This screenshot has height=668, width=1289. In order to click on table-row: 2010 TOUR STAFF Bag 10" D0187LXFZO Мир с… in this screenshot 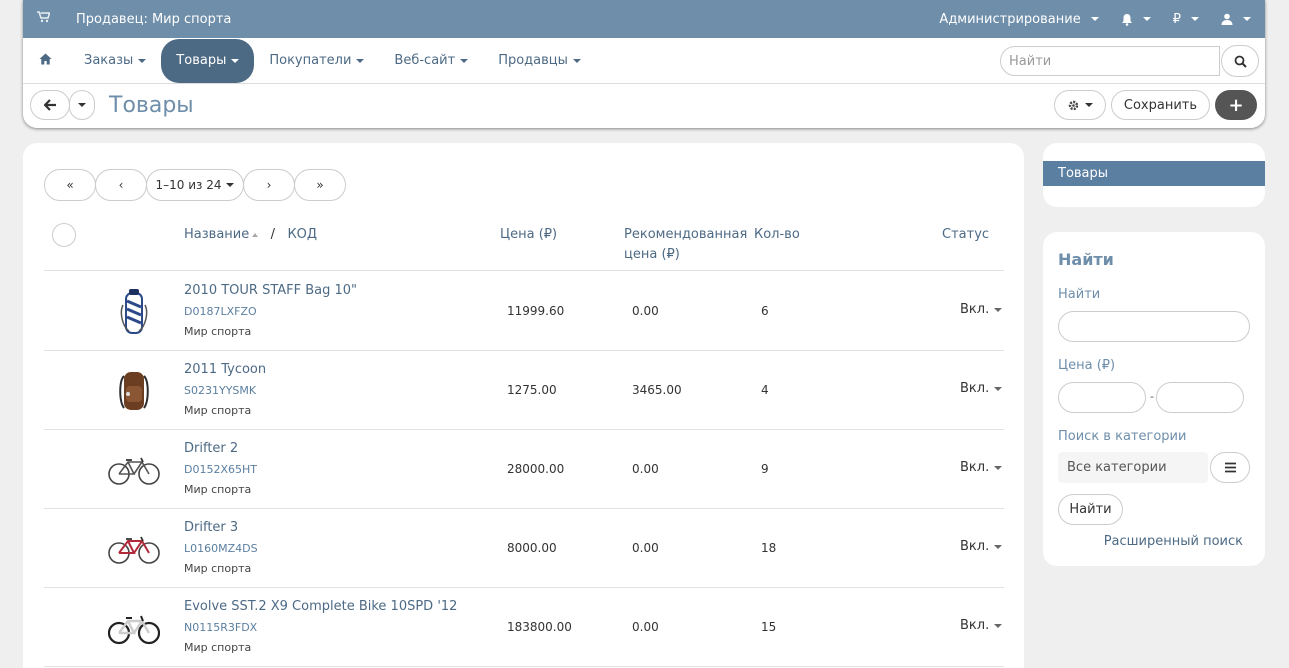, I will do `click(524, 311)`.